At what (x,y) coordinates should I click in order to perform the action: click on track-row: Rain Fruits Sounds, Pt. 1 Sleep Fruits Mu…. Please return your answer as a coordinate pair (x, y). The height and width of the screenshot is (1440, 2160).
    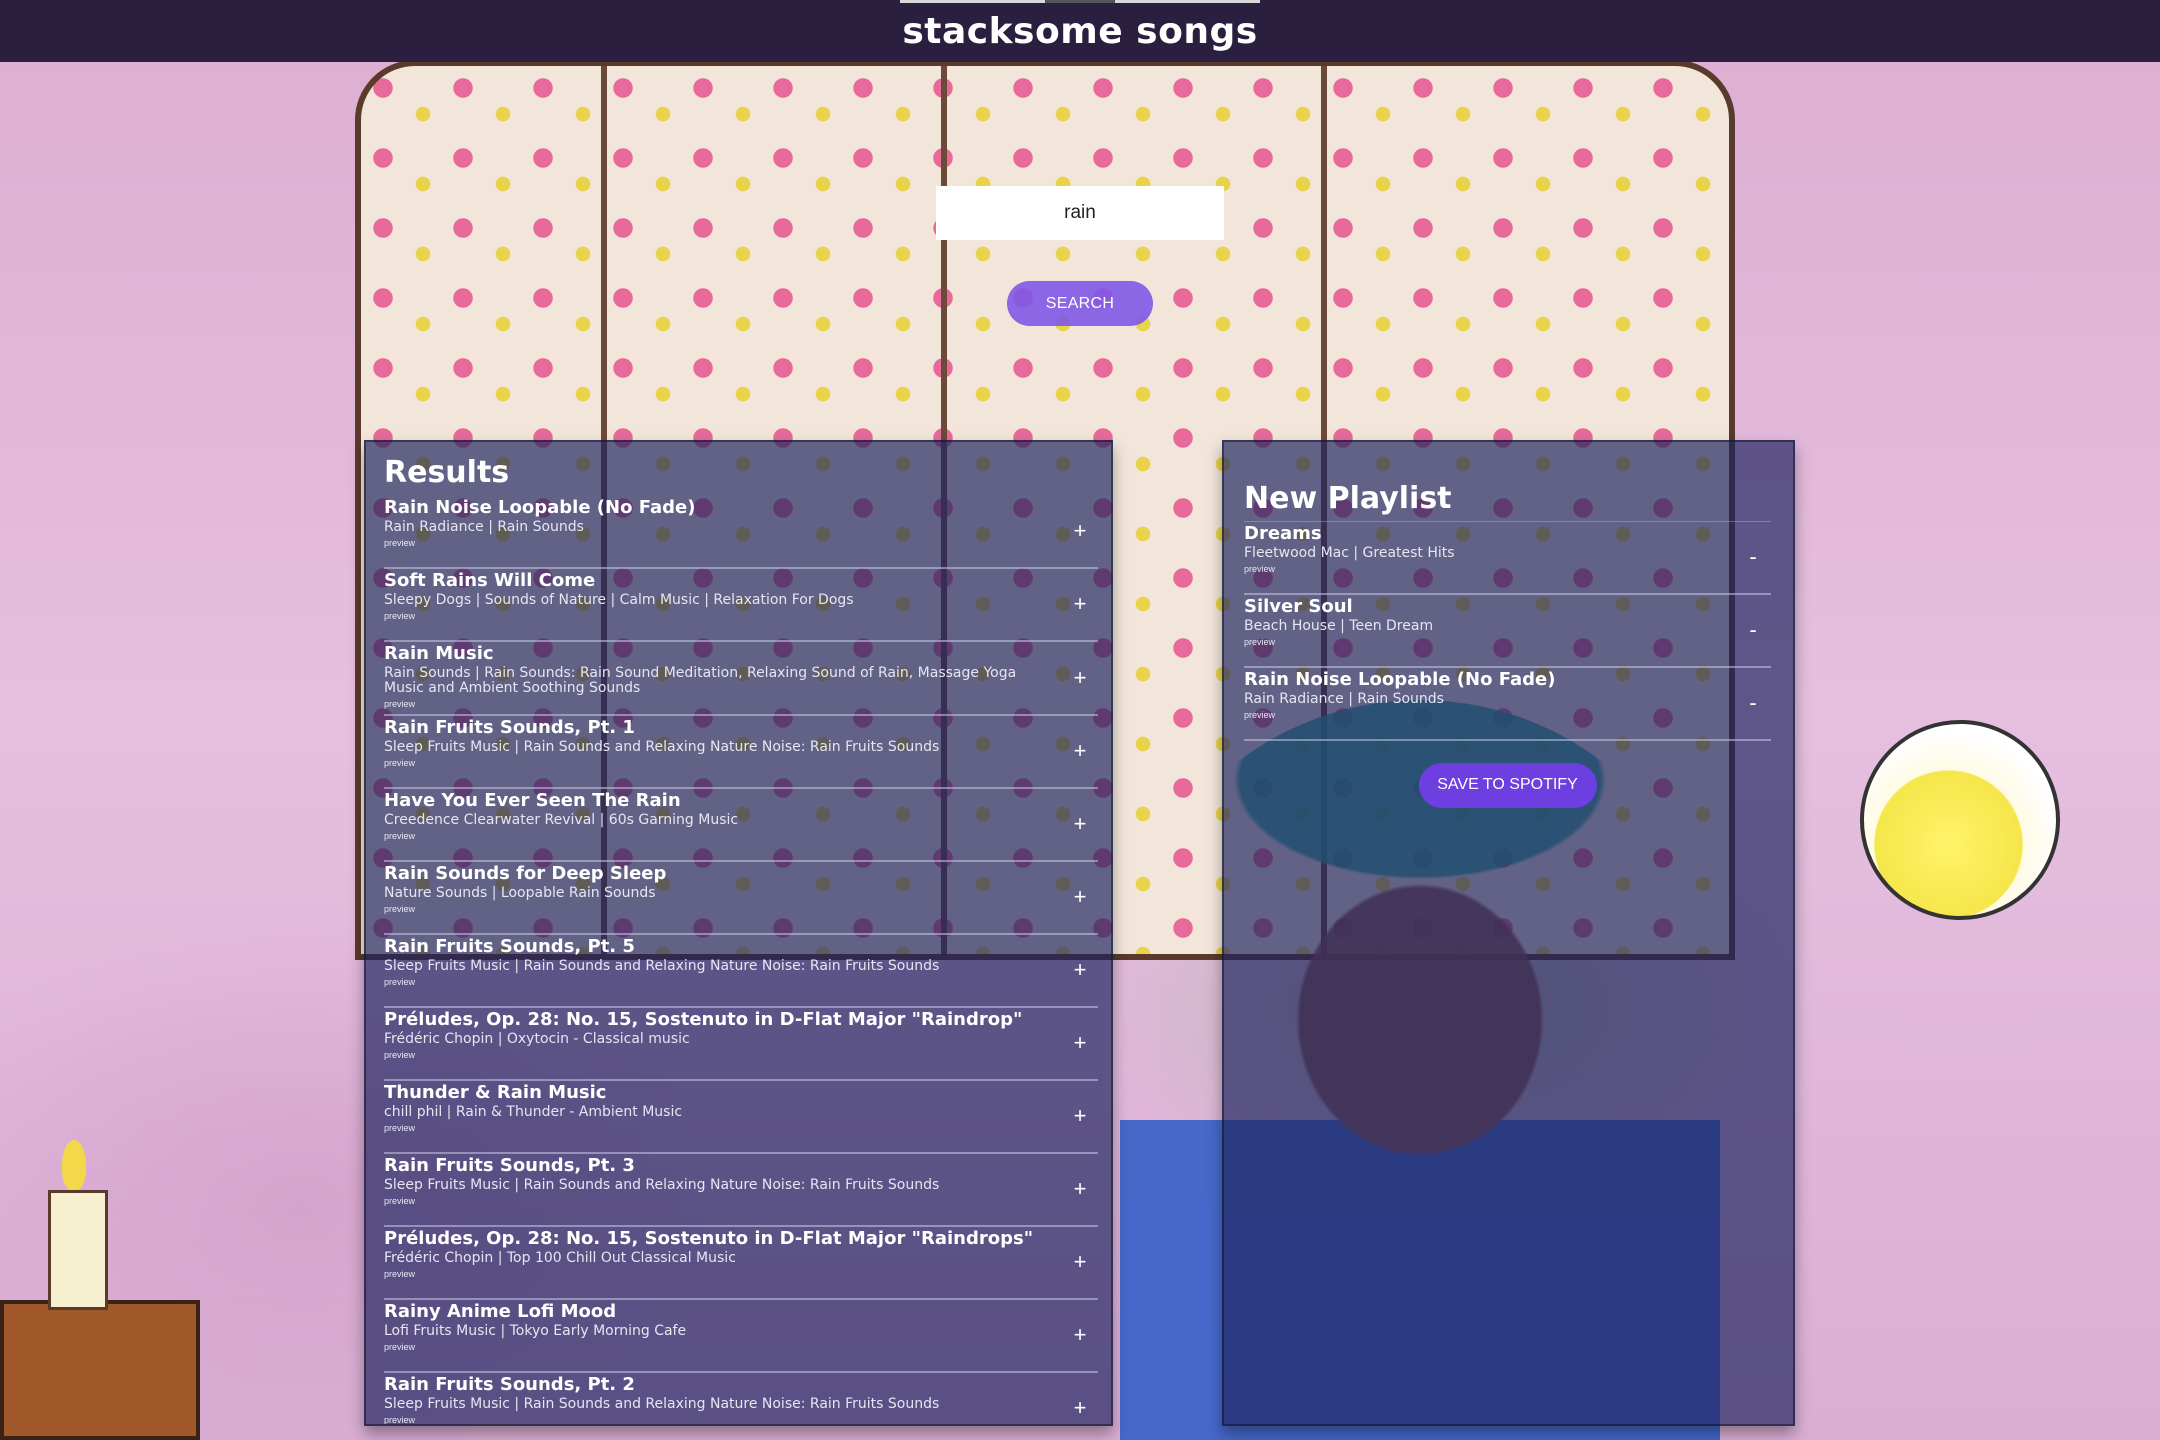
    Looking at the image, I should click on (741, 752).